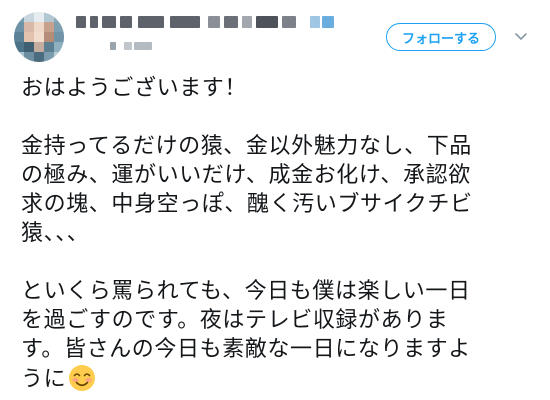 Image resolution: width=550 pixels, height=400 pixels. What do you see at coordinates (271, 379) in the screenshot?
I see `tweet-last-line: うに` at bounding box center [271, 379].